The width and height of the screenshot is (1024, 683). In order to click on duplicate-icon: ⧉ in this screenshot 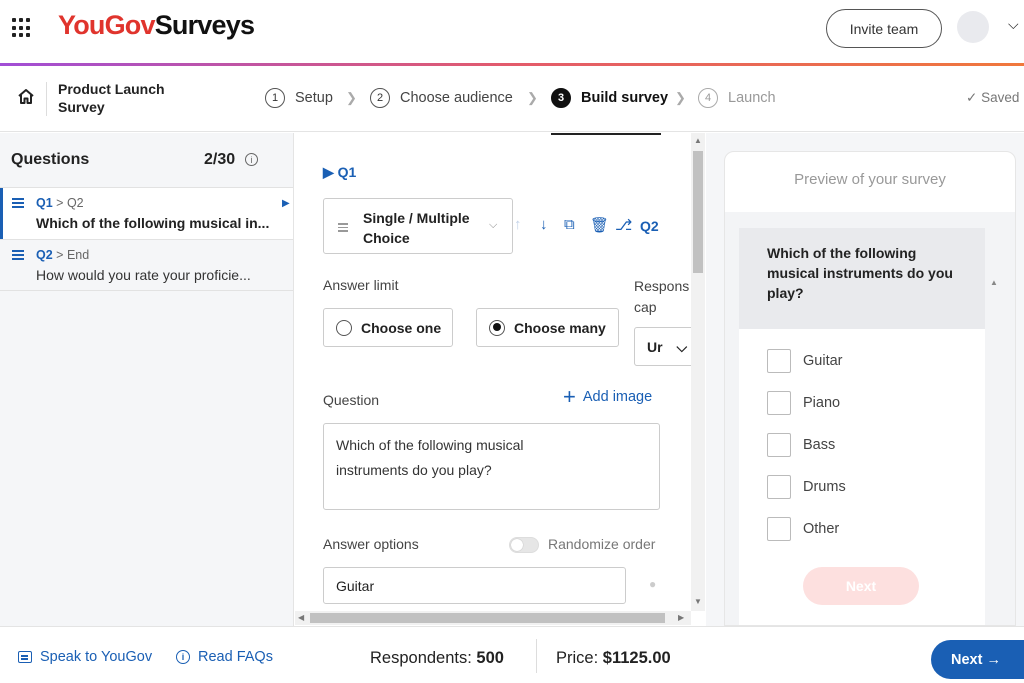, I will do `click(569, 224)`.